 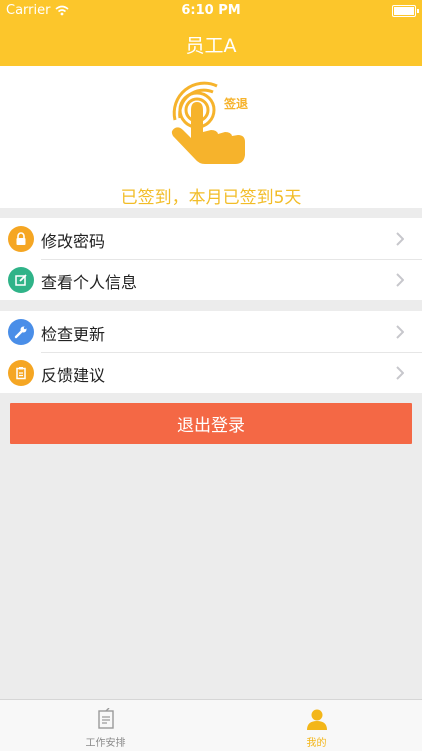 I want to click on menu-item-change-password: 修改密码, so click(x=211, y=239).